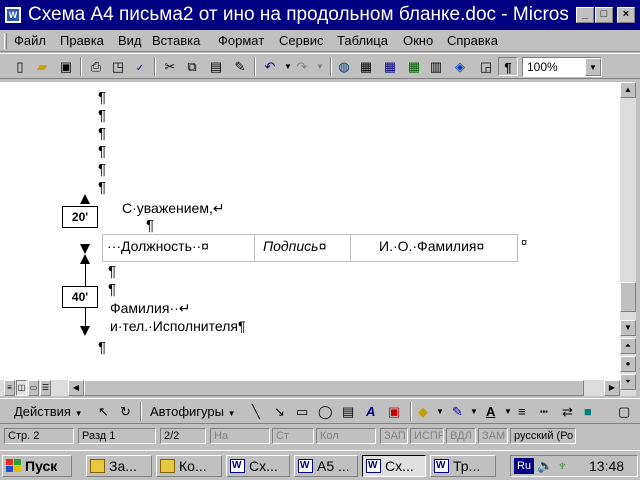  I want to click on copy-icon: ⧉, so click(192, 66).